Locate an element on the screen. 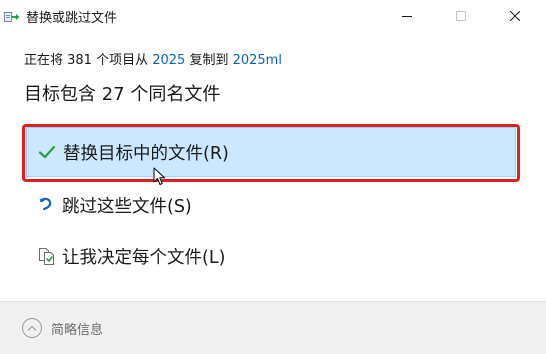 The height and width of the screenshot is (354, 546). decide-each-file-label: 让我决定每个文件(L) is located at coordinates (144, 257).